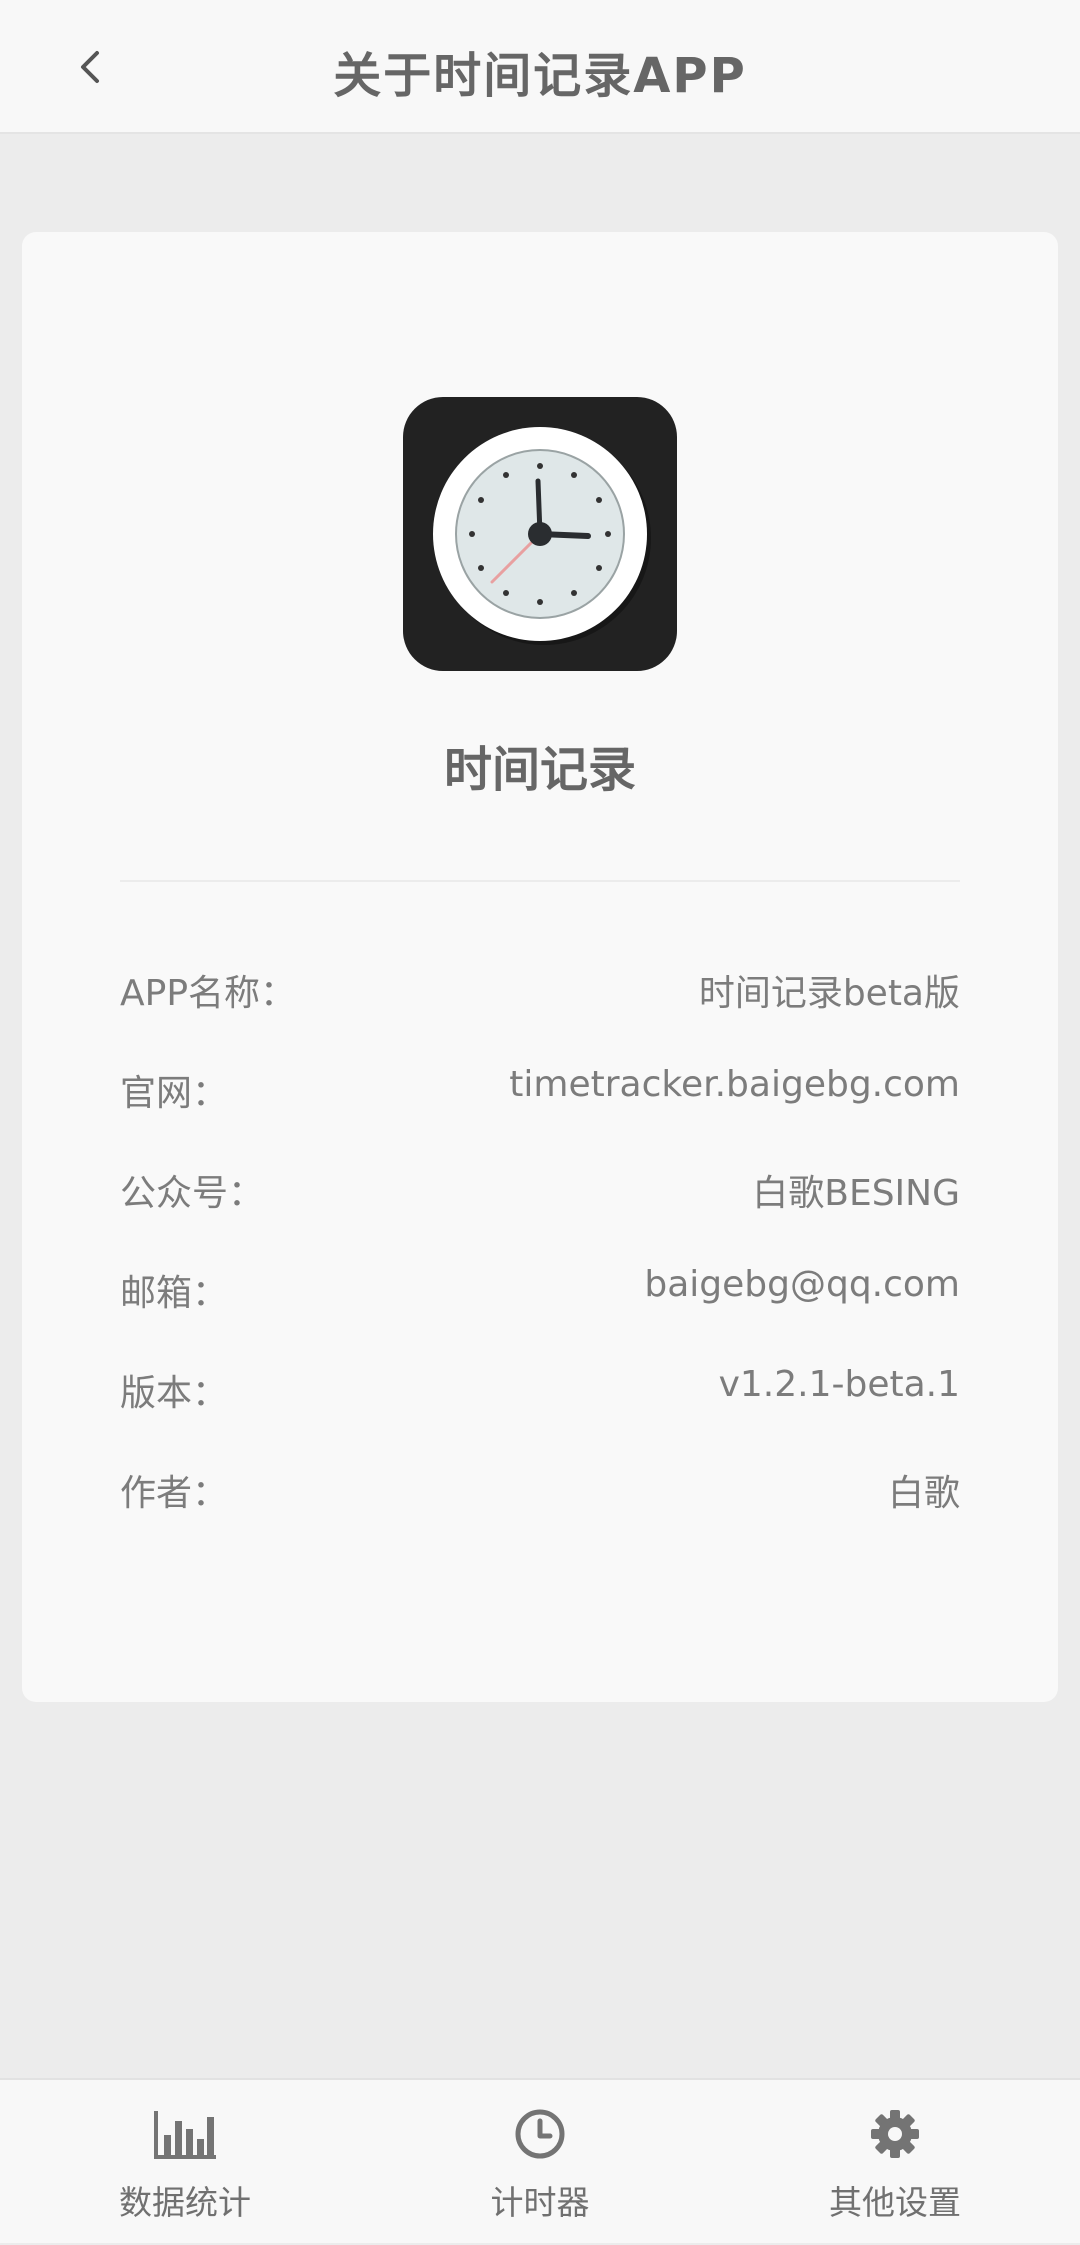 Image resolution: width=1080 pixels, height=2245 pixels. Describe the element at coordinates (174, 1393) in the screenshot. I see `info-label: 版本：` at that location.